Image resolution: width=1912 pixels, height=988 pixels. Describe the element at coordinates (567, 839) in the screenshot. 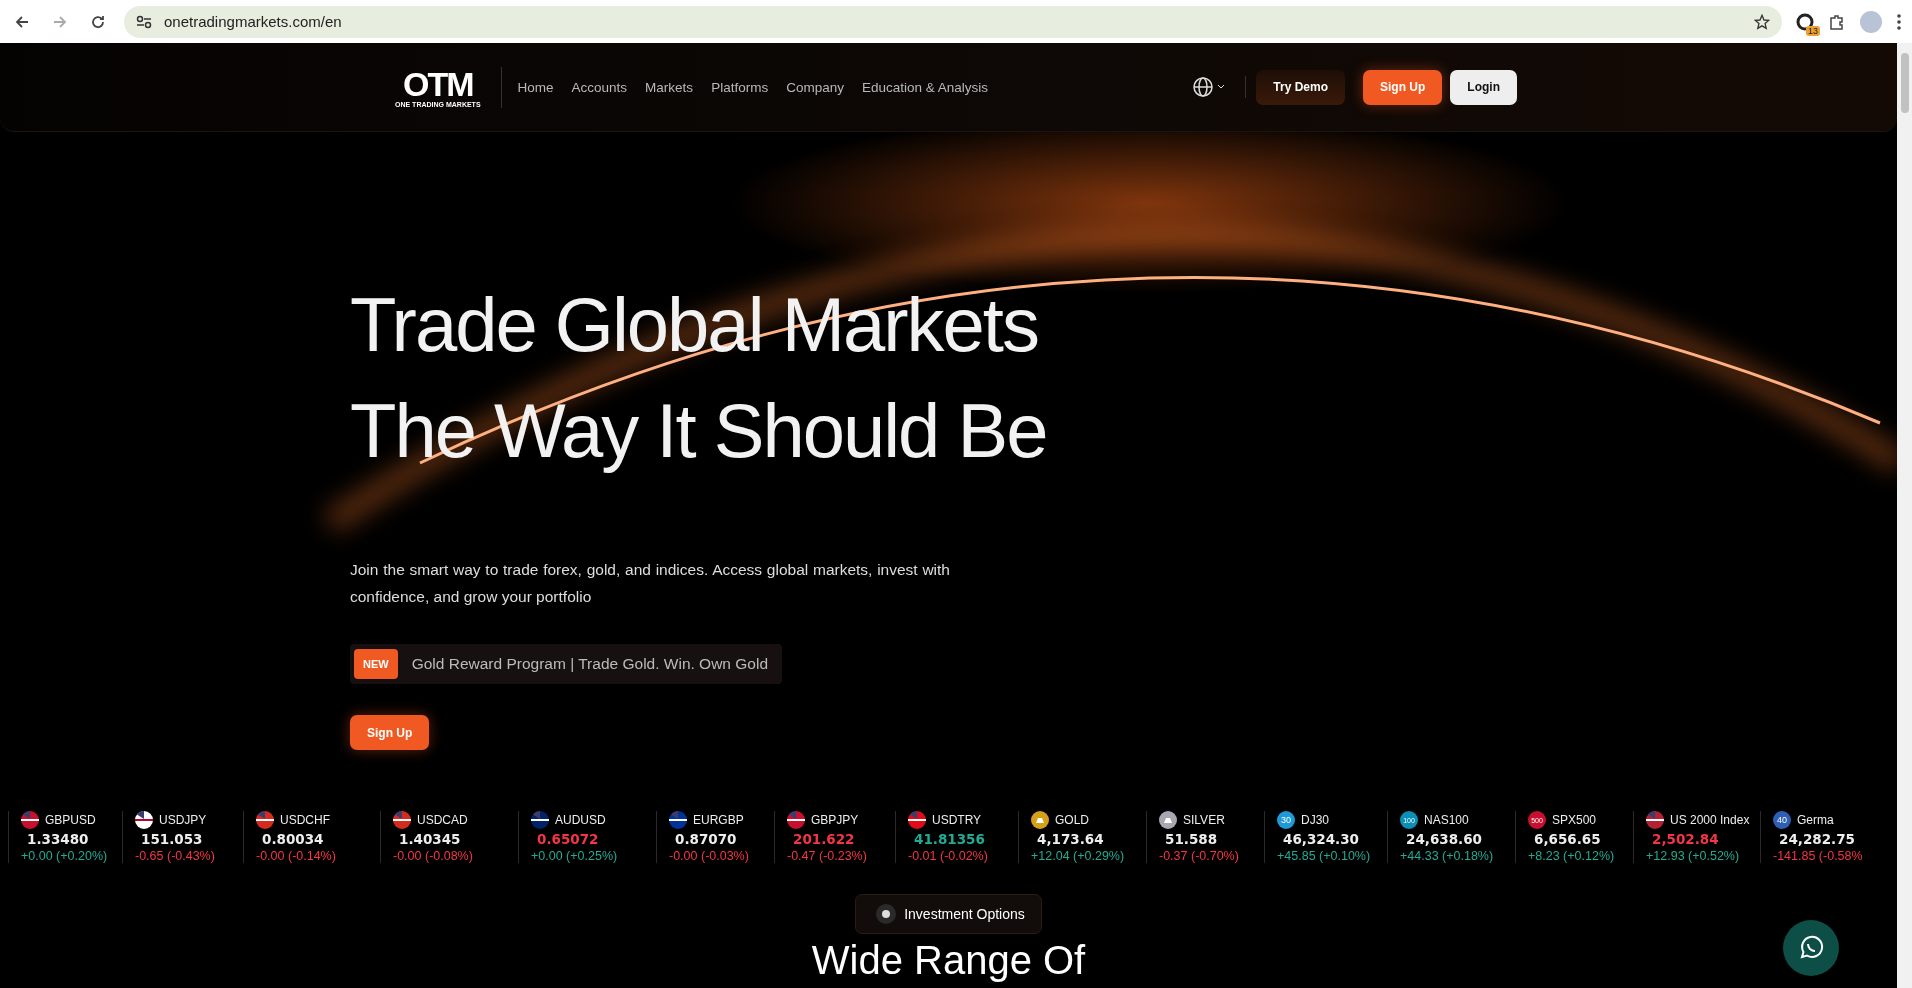

I see `quote-price: 0.65072` at that location.